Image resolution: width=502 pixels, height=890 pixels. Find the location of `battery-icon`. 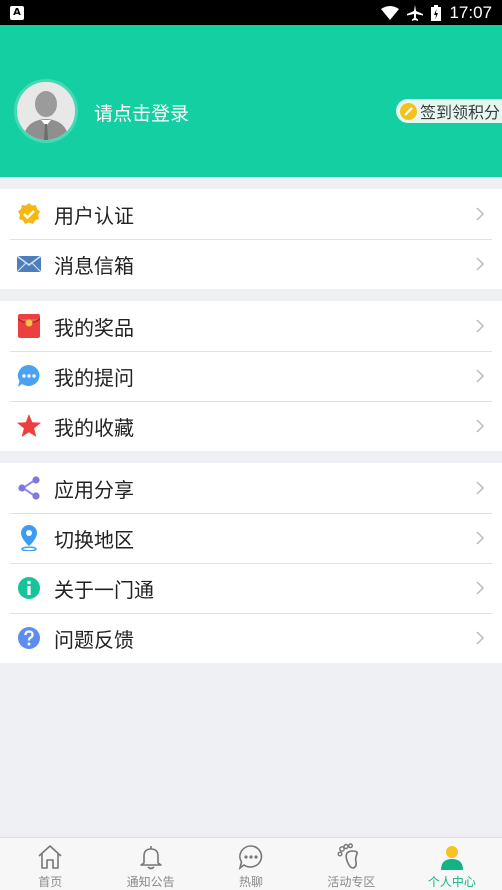

battery-icon is located at coordinates (436, 12).